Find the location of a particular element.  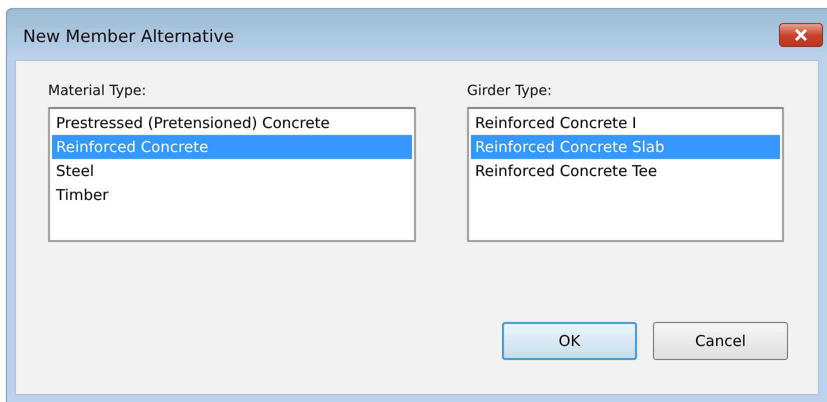

list-item: Prestressed (Pretensioned) Concrete is located at coordinates (232, 123).